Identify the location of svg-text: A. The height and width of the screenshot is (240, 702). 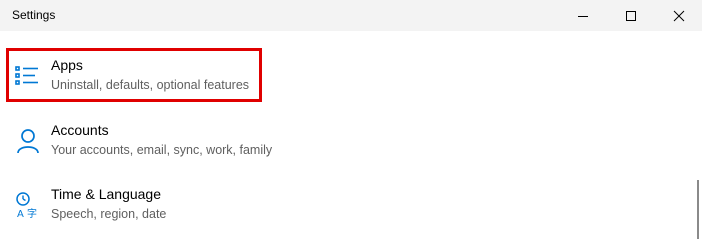
(20, 214).